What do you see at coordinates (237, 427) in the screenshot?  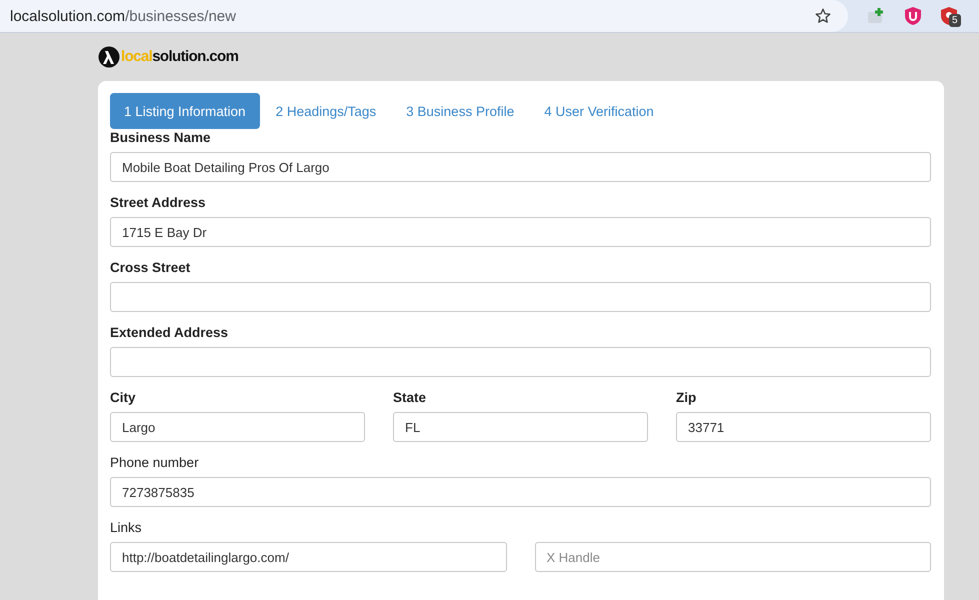 I see `input-field: Largo` at bounding box center [237, 427].